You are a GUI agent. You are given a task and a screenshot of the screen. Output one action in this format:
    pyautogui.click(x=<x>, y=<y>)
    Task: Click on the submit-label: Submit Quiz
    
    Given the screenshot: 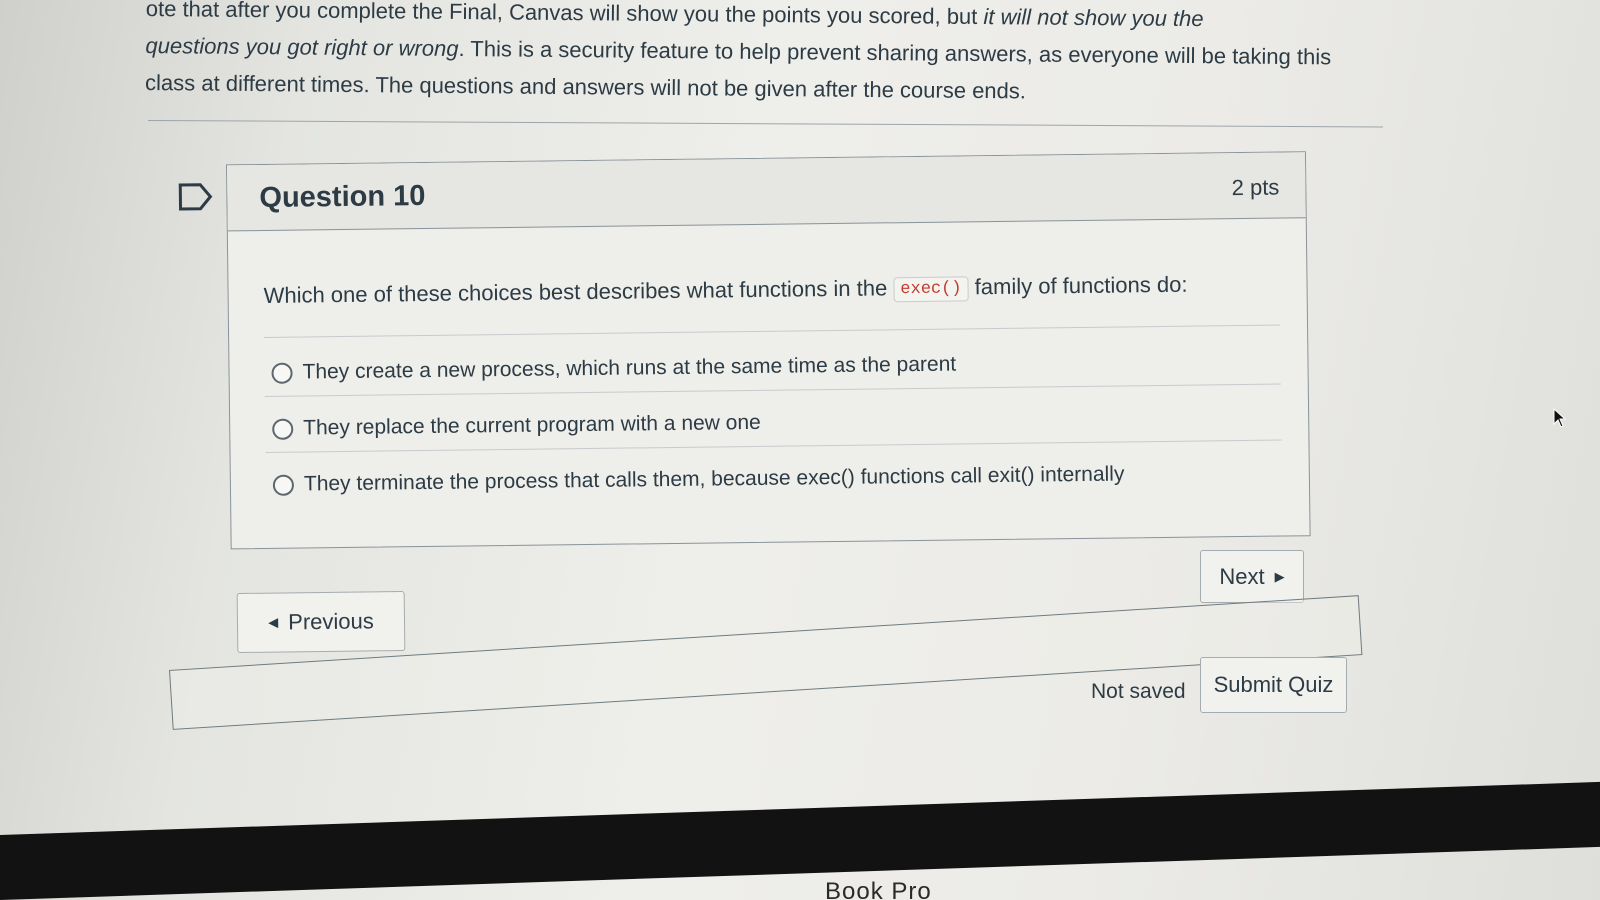 What is the action you would take?
    pyautogui.click(x=1273, y=684)
    